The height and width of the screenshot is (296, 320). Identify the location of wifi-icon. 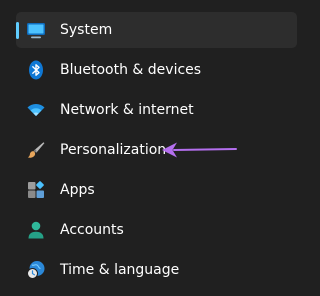
(36, 109).